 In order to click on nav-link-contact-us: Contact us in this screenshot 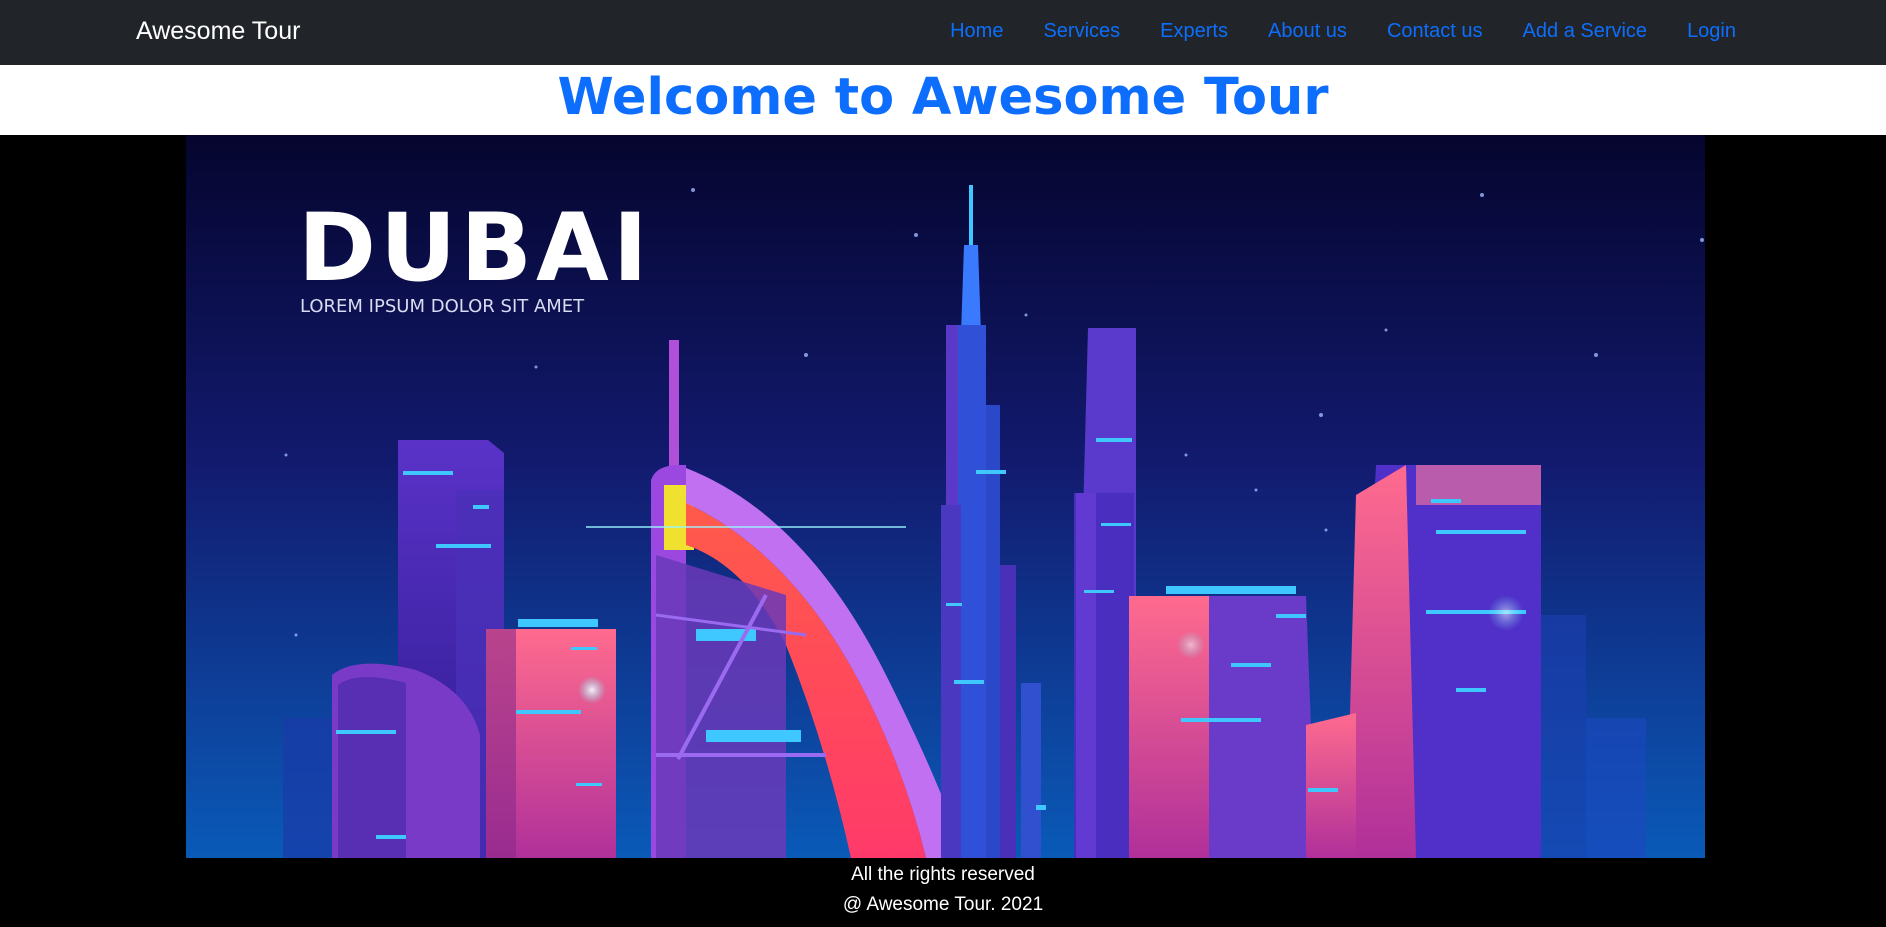, I will do `click(1435, 31)`.